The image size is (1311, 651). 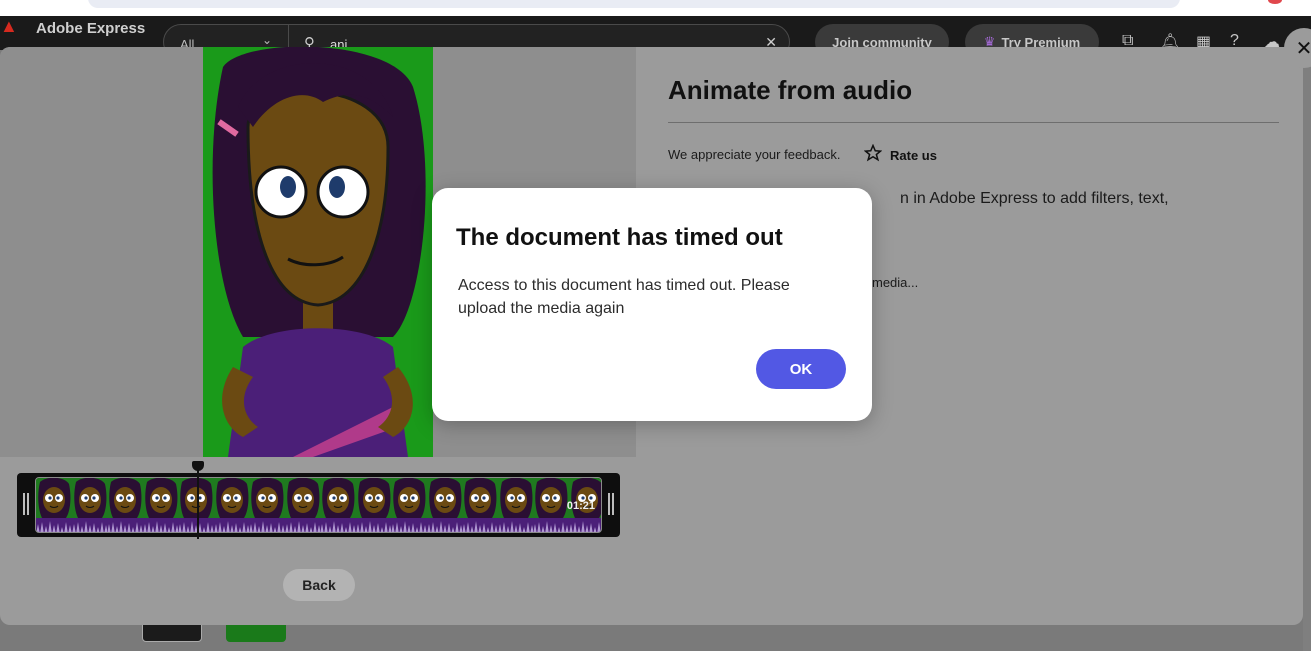 I want to click on ok-button: OK, so click(x=801, y=369).